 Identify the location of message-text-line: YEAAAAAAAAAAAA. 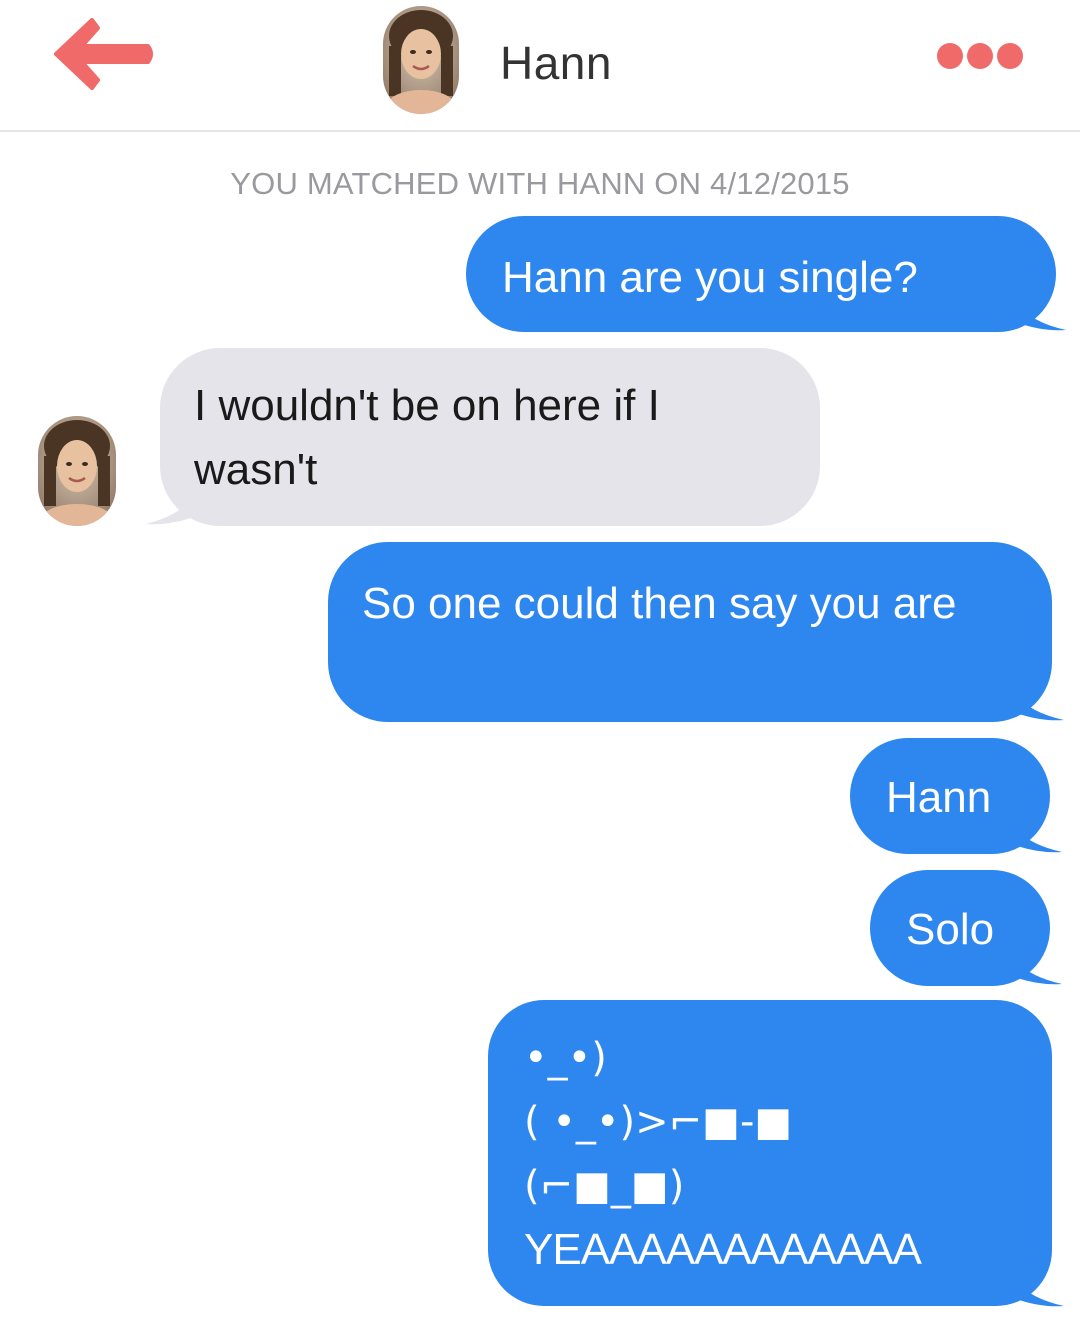
(723, 1249).